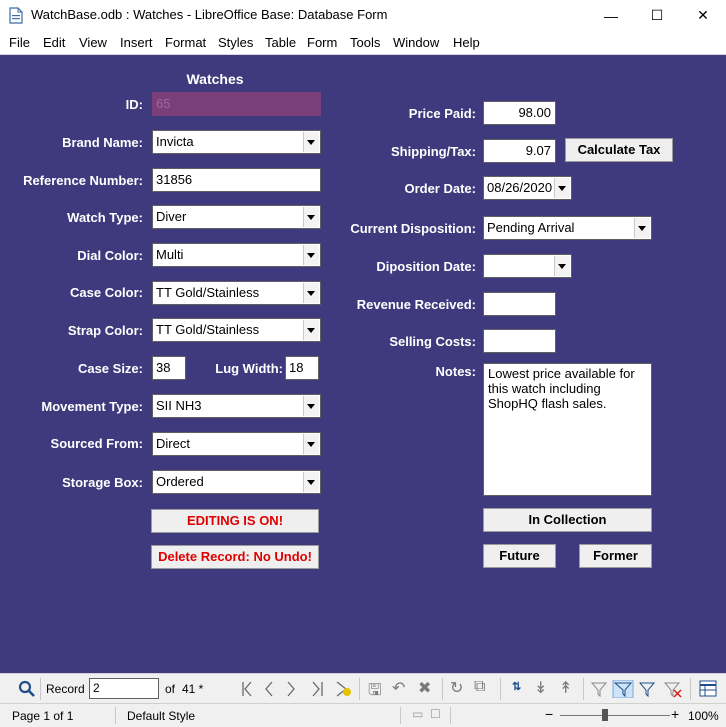  I want to click on close-button: ✕, so click(703, 15).